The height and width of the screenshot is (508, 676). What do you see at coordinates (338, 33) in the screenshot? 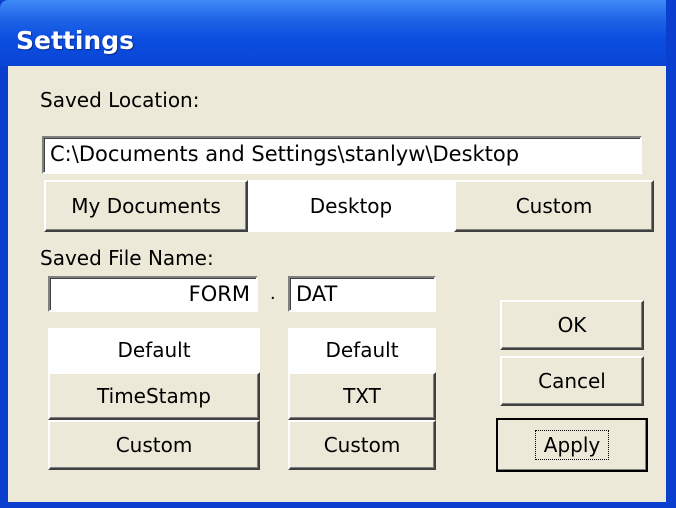
I see `title-bar: Settings` at bounding box center [338, 33].